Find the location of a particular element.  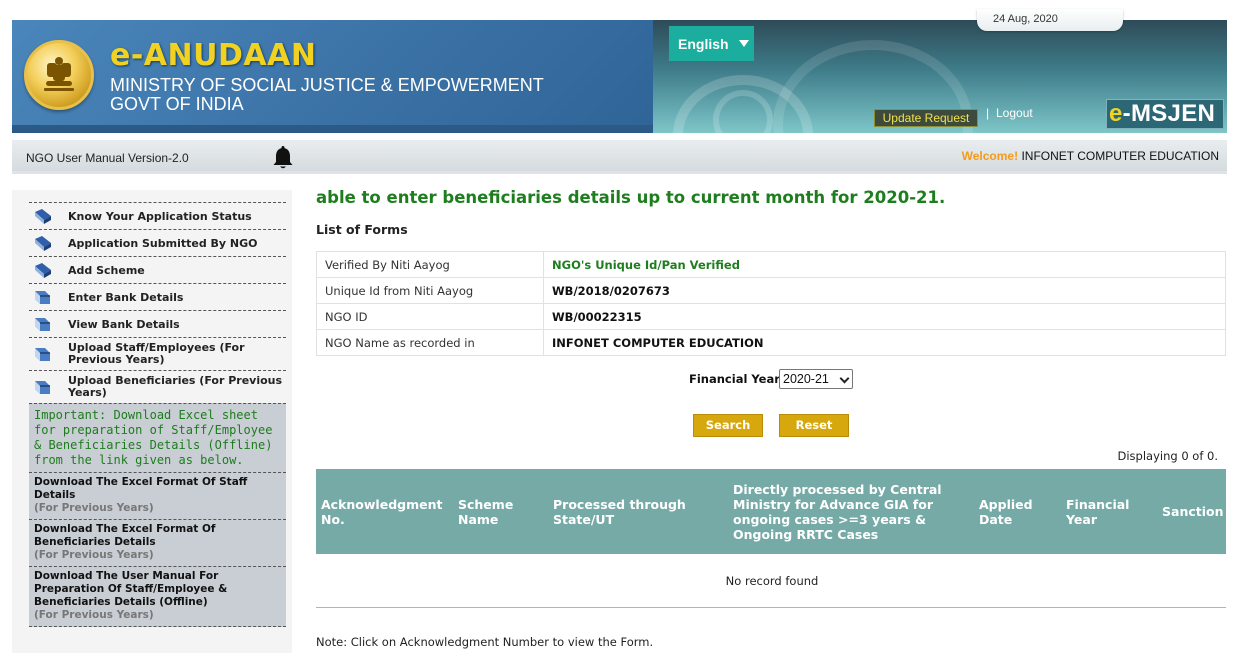

info-label: NGO ID is located at coordinates (430, 316).